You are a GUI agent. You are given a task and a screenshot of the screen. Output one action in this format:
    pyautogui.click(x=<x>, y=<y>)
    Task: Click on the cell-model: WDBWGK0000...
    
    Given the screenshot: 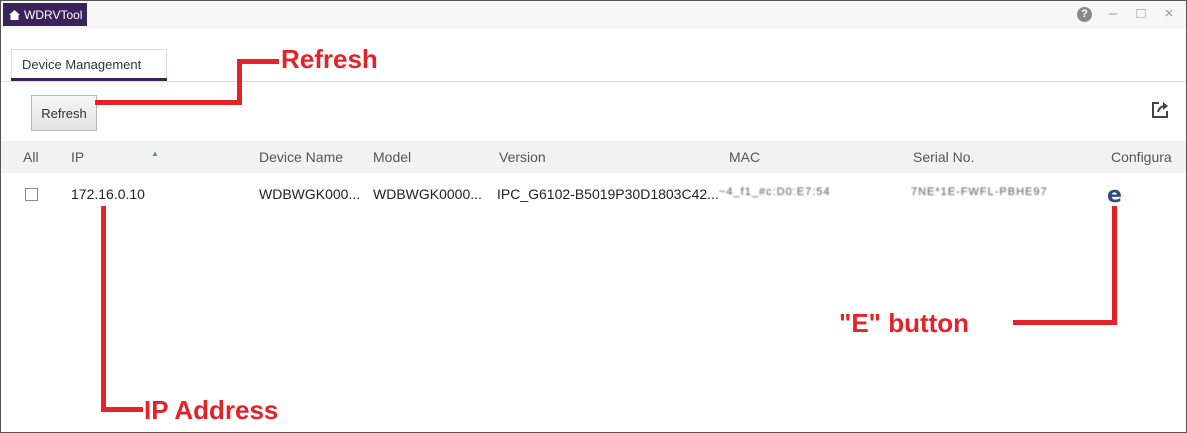 What is the action you would take?
    pyautogui.click(x=427, y=194)
    